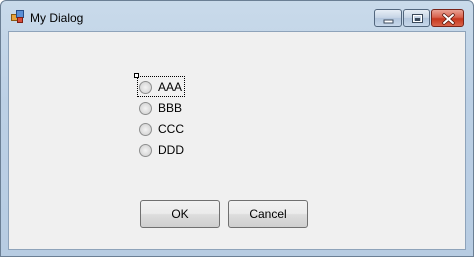 This screenshot has width=474, height=257. I want to click on ok-button: OK, so click(180, 214).